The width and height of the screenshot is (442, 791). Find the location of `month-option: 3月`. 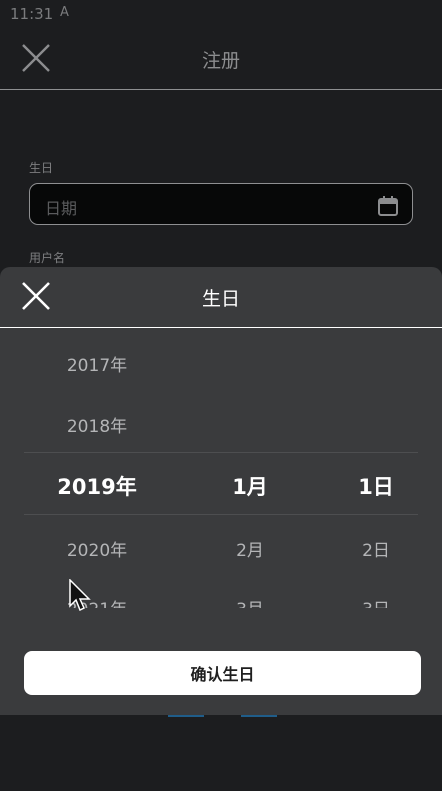

month-option: 3月 is located at coordinates (250, 601).